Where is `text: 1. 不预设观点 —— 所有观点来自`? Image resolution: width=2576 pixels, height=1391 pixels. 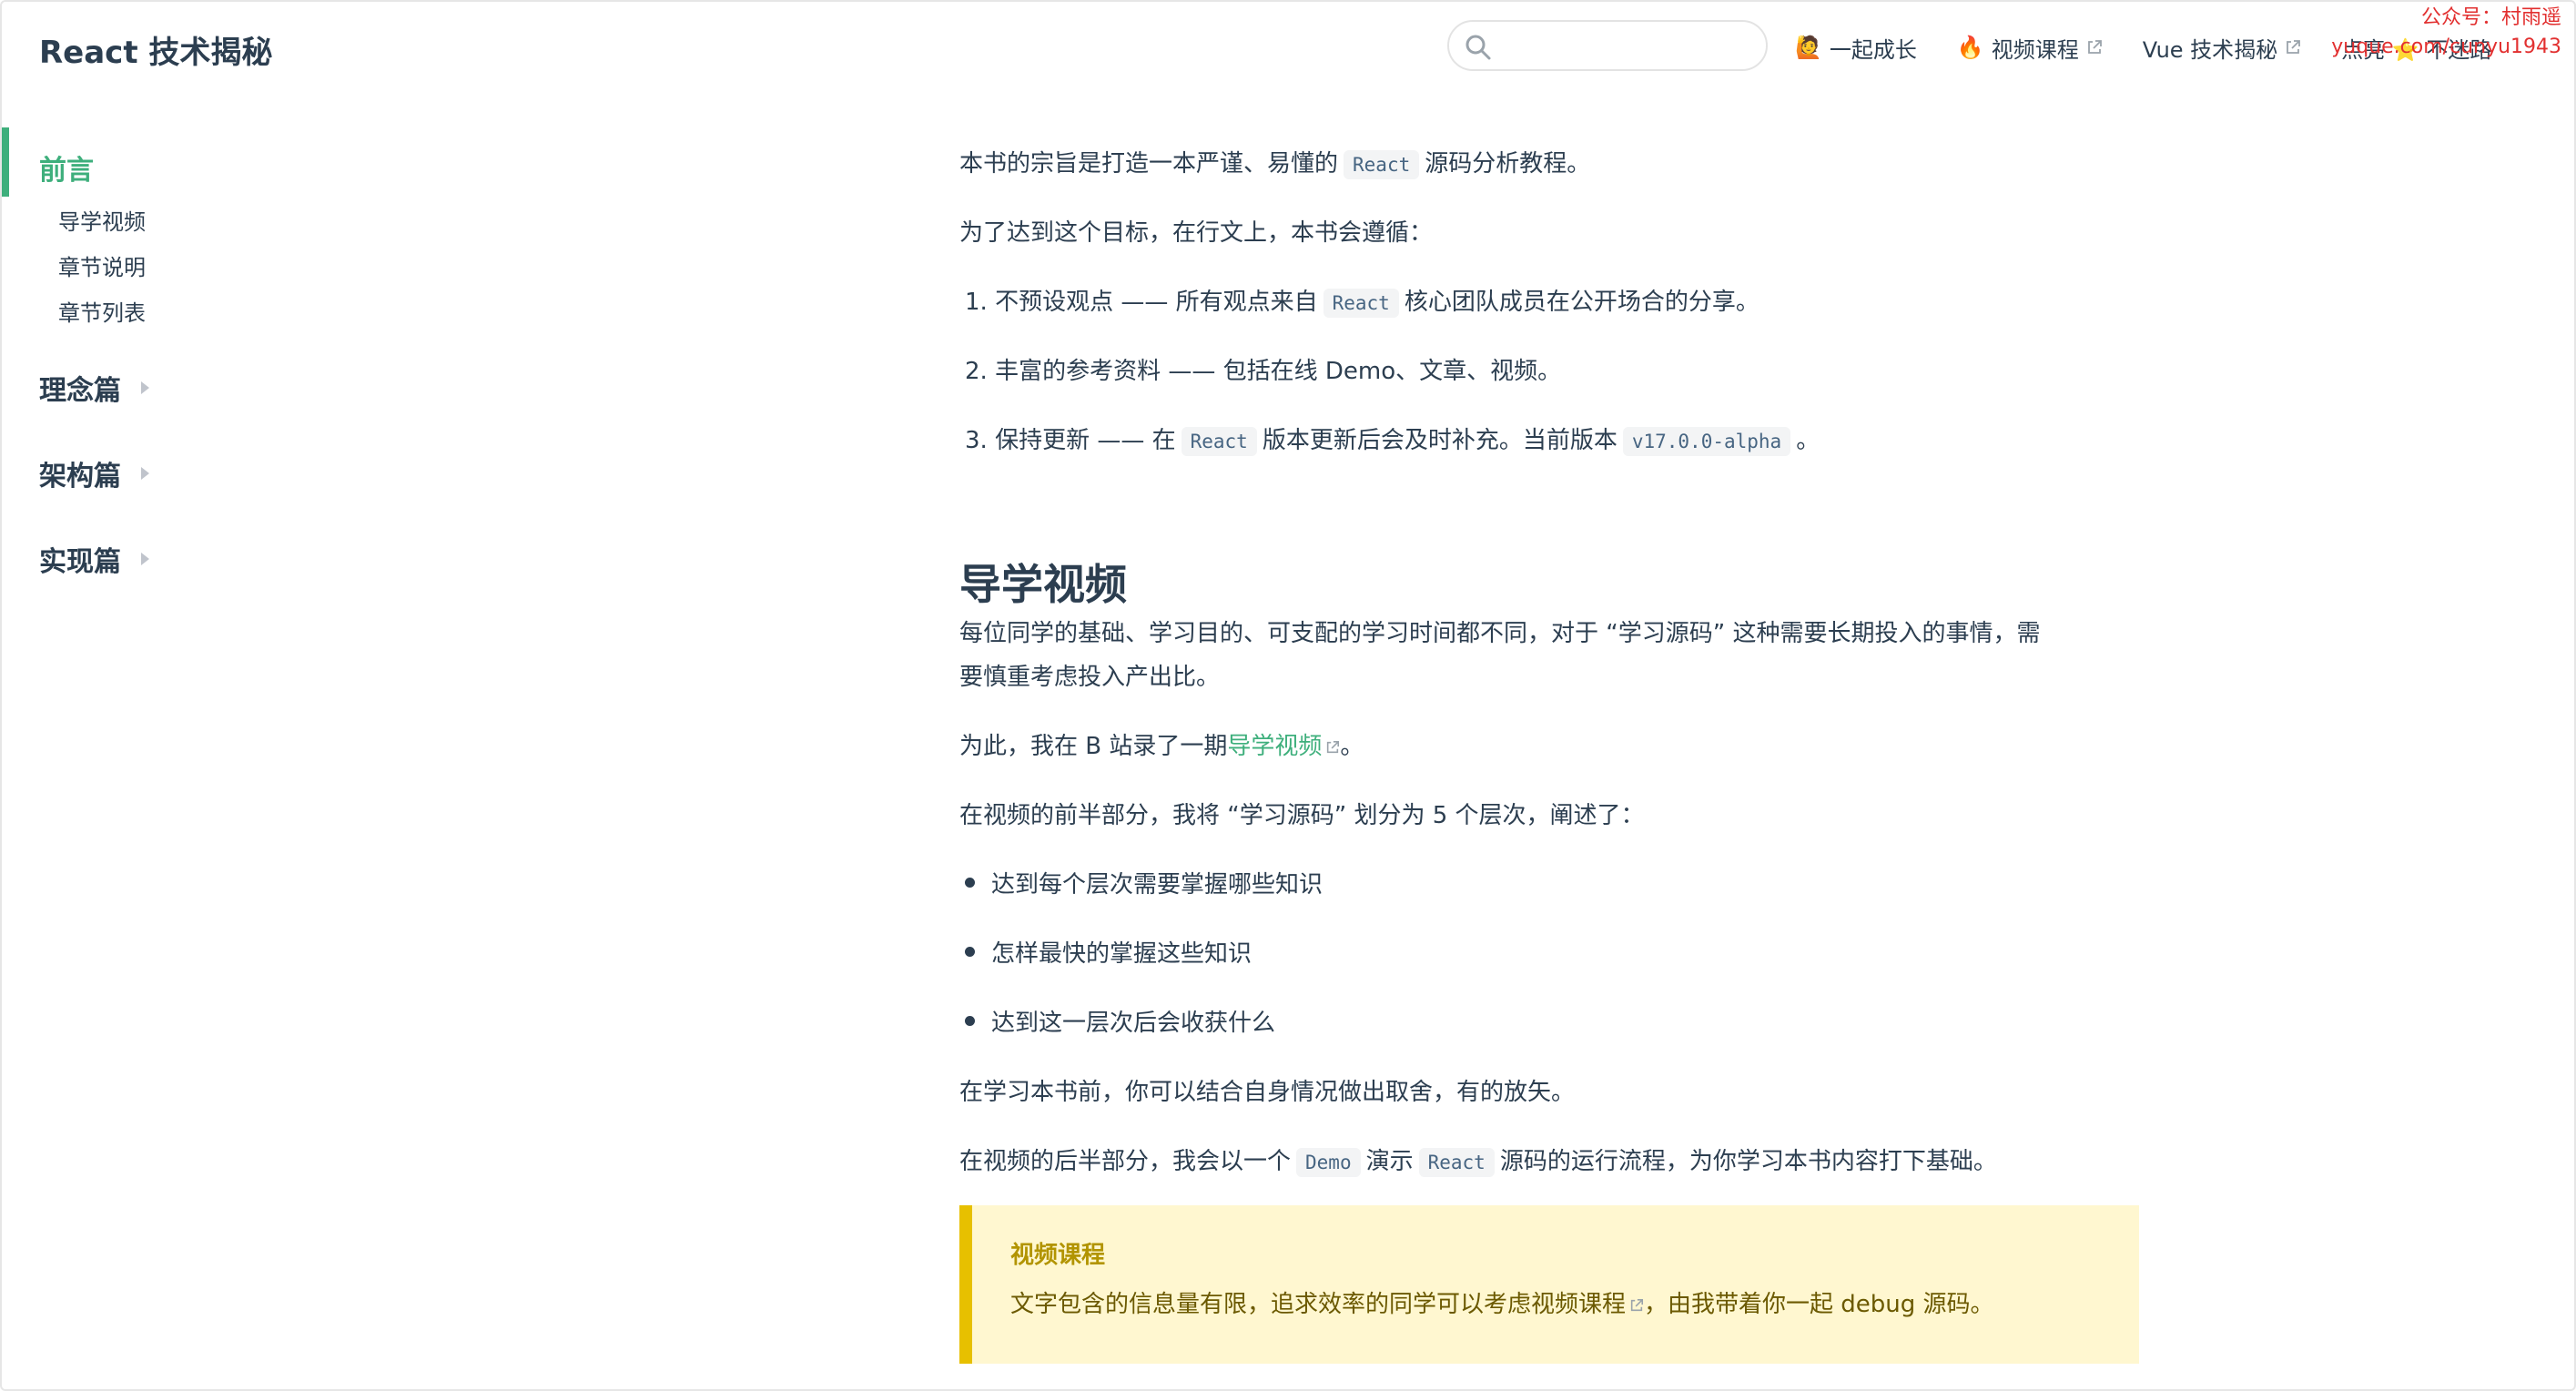 text: 1. 不预设观点 —— 所有观点来自 is located at coordinates (1141, 302).